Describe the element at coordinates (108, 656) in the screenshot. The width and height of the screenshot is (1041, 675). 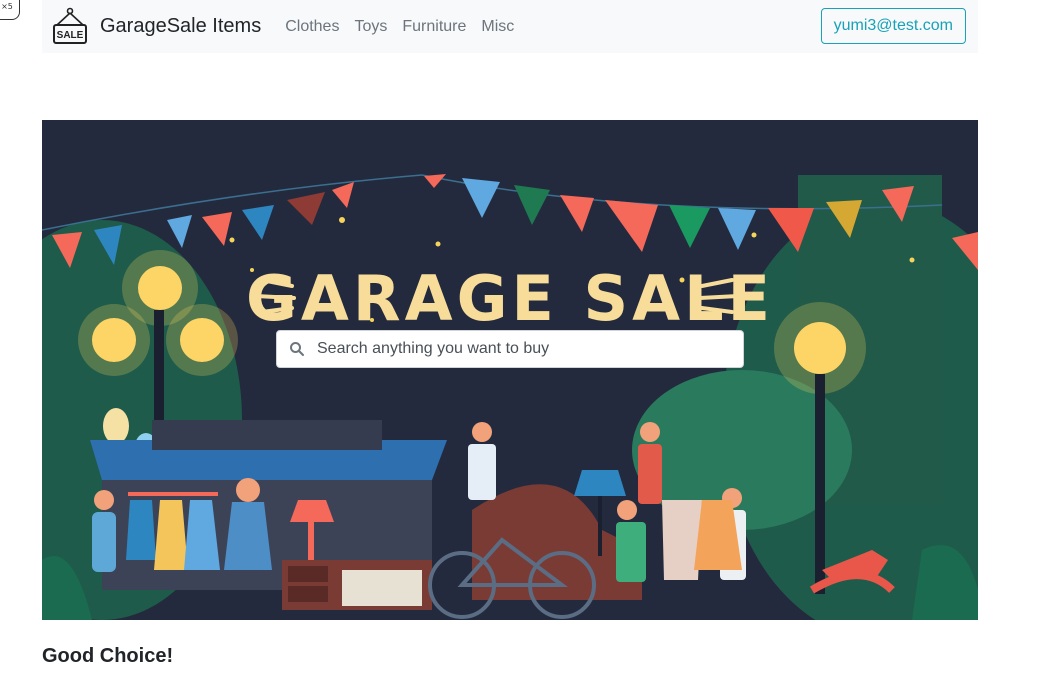
I see `section-title: Good Choice!` at that location.